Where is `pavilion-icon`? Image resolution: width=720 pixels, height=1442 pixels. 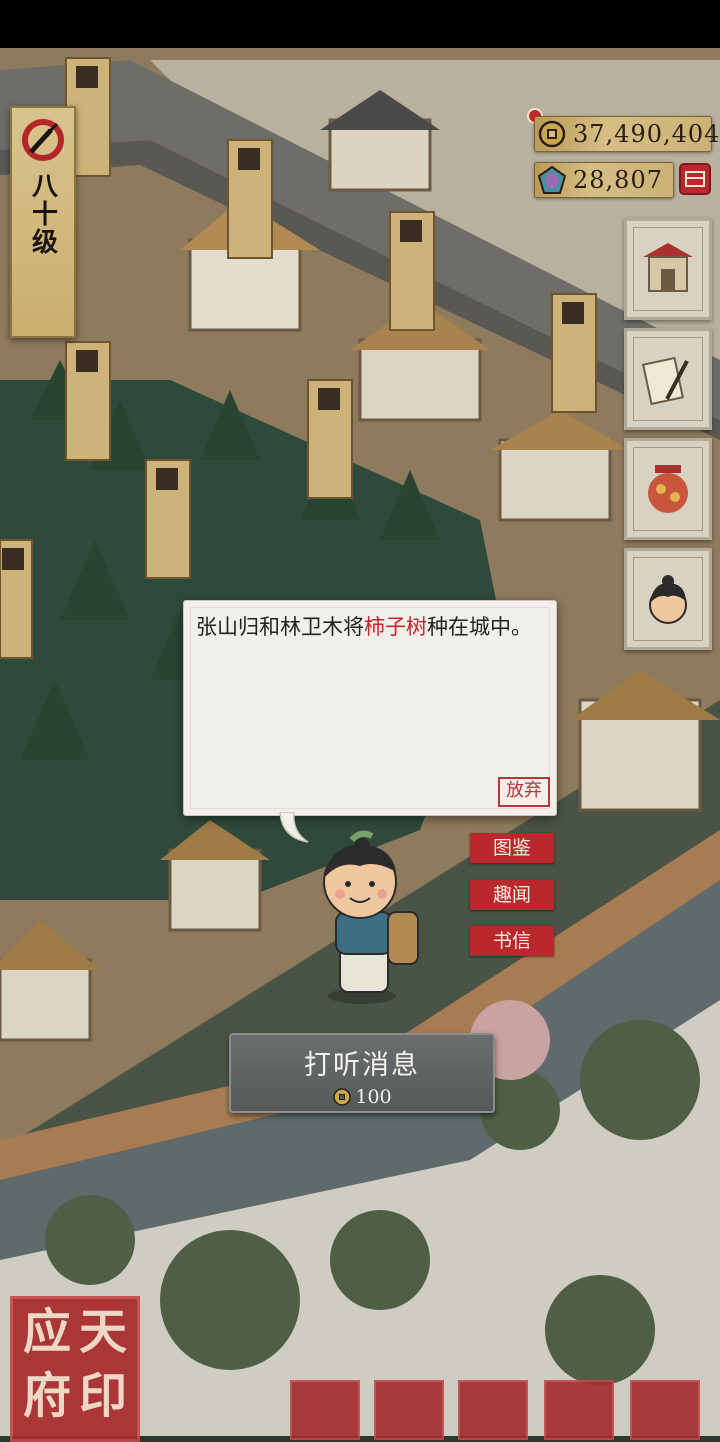 pavilion-icon is located at coordinates (668, 267).